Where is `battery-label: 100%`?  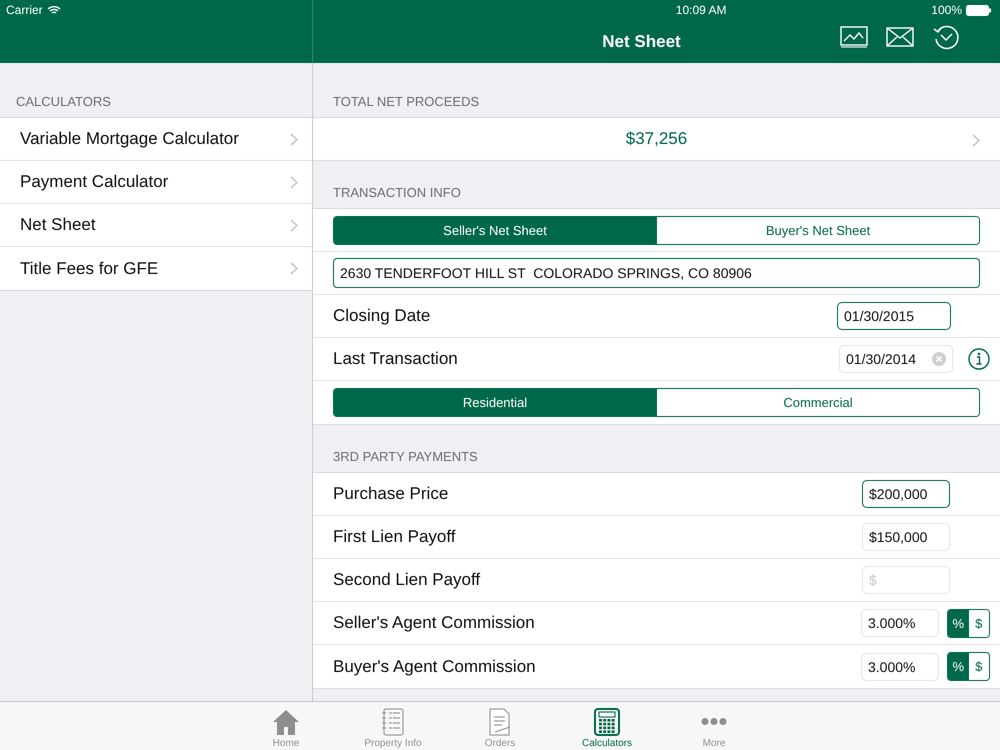
battery-label: 100% is located at coordinates (946, 10).